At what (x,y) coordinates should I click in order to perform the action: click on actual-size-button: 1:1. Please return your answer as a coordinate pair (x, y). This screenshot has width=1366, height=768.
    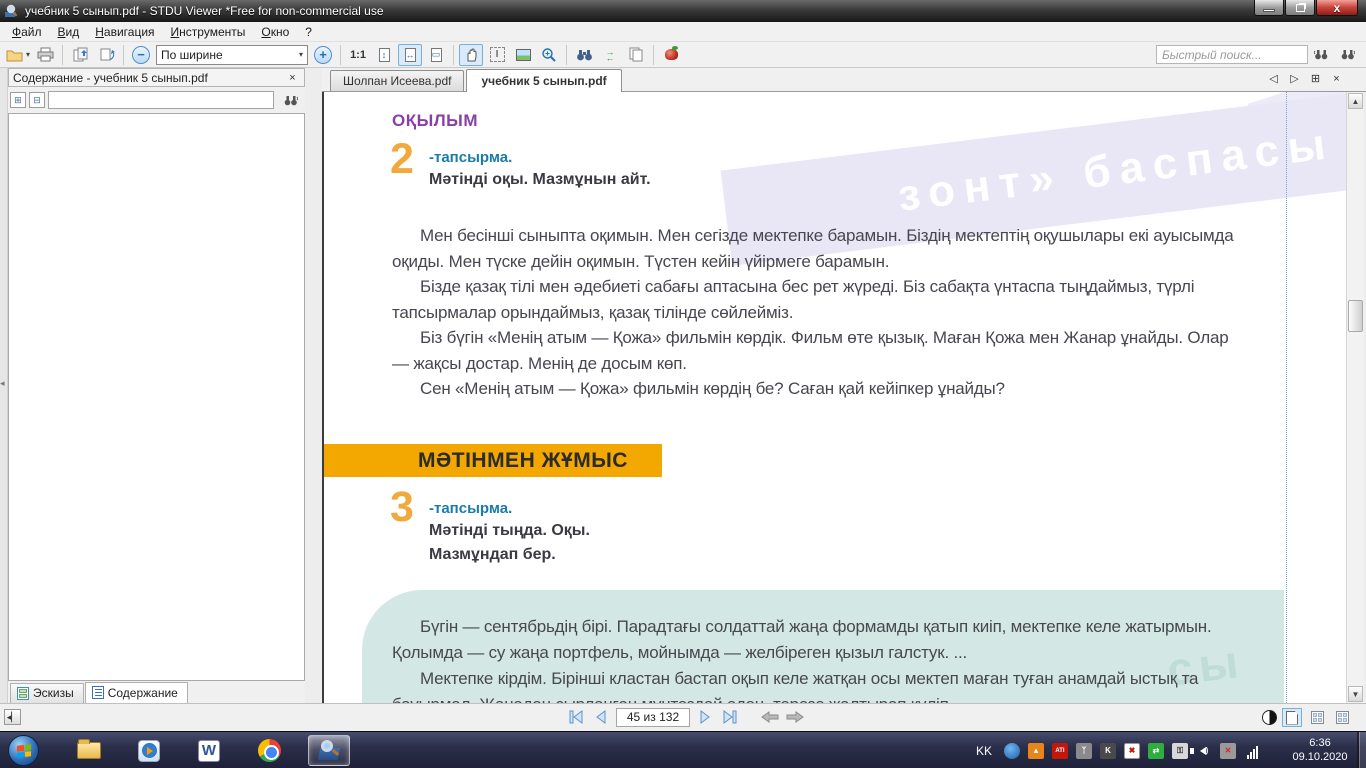
    Looking at the image, I should click on (358, 55).